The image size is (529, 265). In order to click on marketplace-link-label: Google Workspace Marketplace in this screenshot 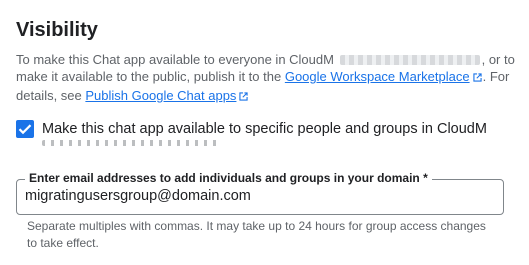, I will do `click(377, 76)`.